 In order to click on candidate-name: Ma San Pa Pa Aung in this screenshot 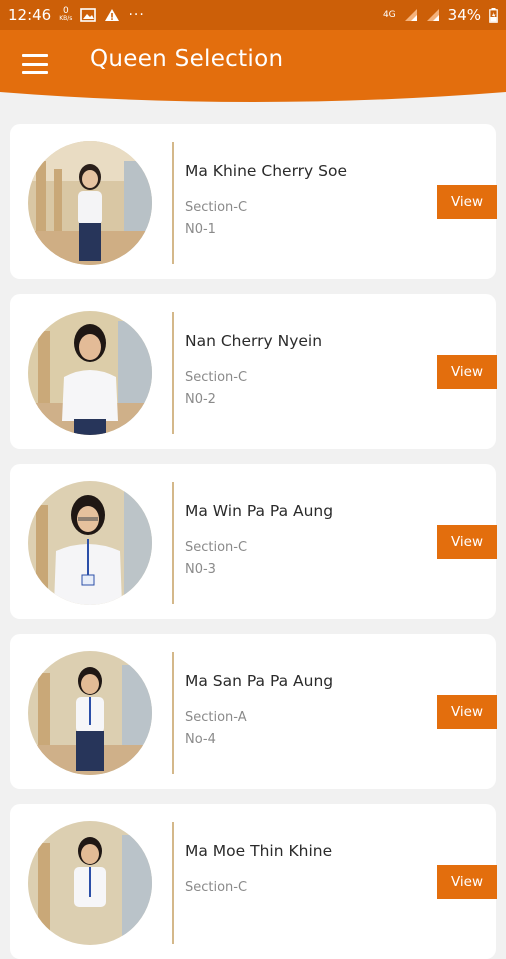, I will do `click(259, 681)`.